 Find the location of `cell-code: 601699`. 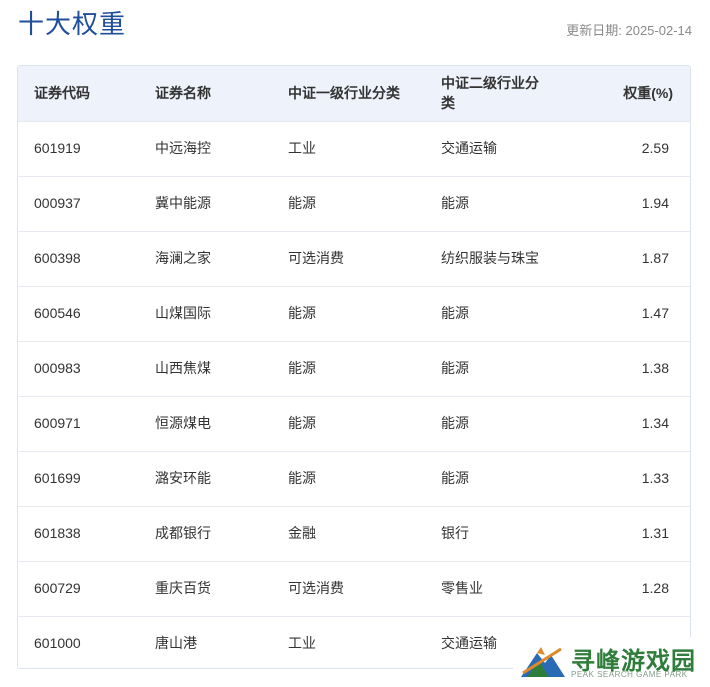

cell-code: 601699 is located at coordinates (57, 478).